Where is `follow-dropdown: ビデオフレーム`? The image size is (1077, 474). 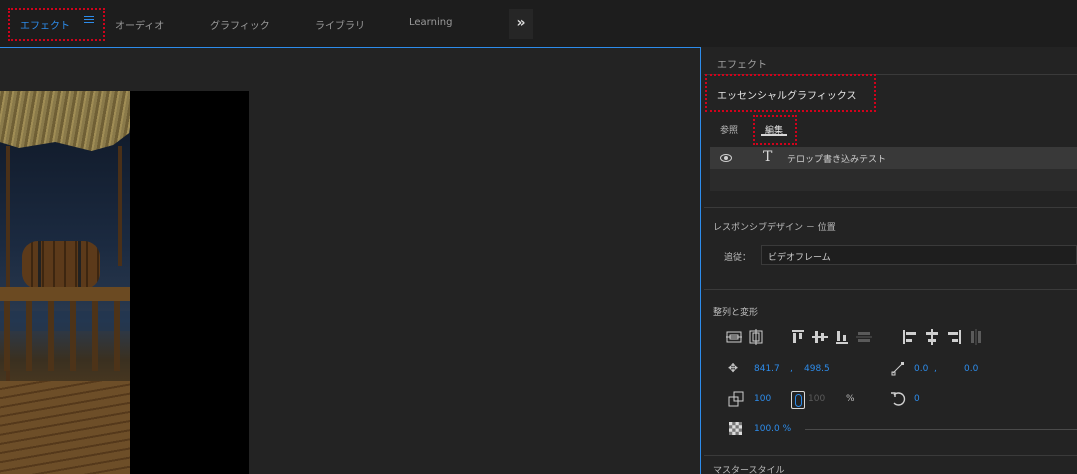
follow-dropdown: ビデオフレーム is located at coordinates (919, 255).